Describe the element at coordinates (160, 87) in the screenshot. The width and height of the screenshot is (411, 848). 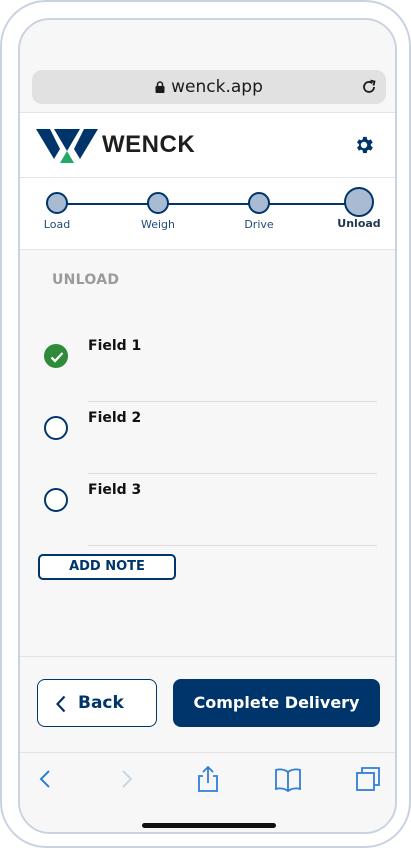
I see `lock-icon` at that location.